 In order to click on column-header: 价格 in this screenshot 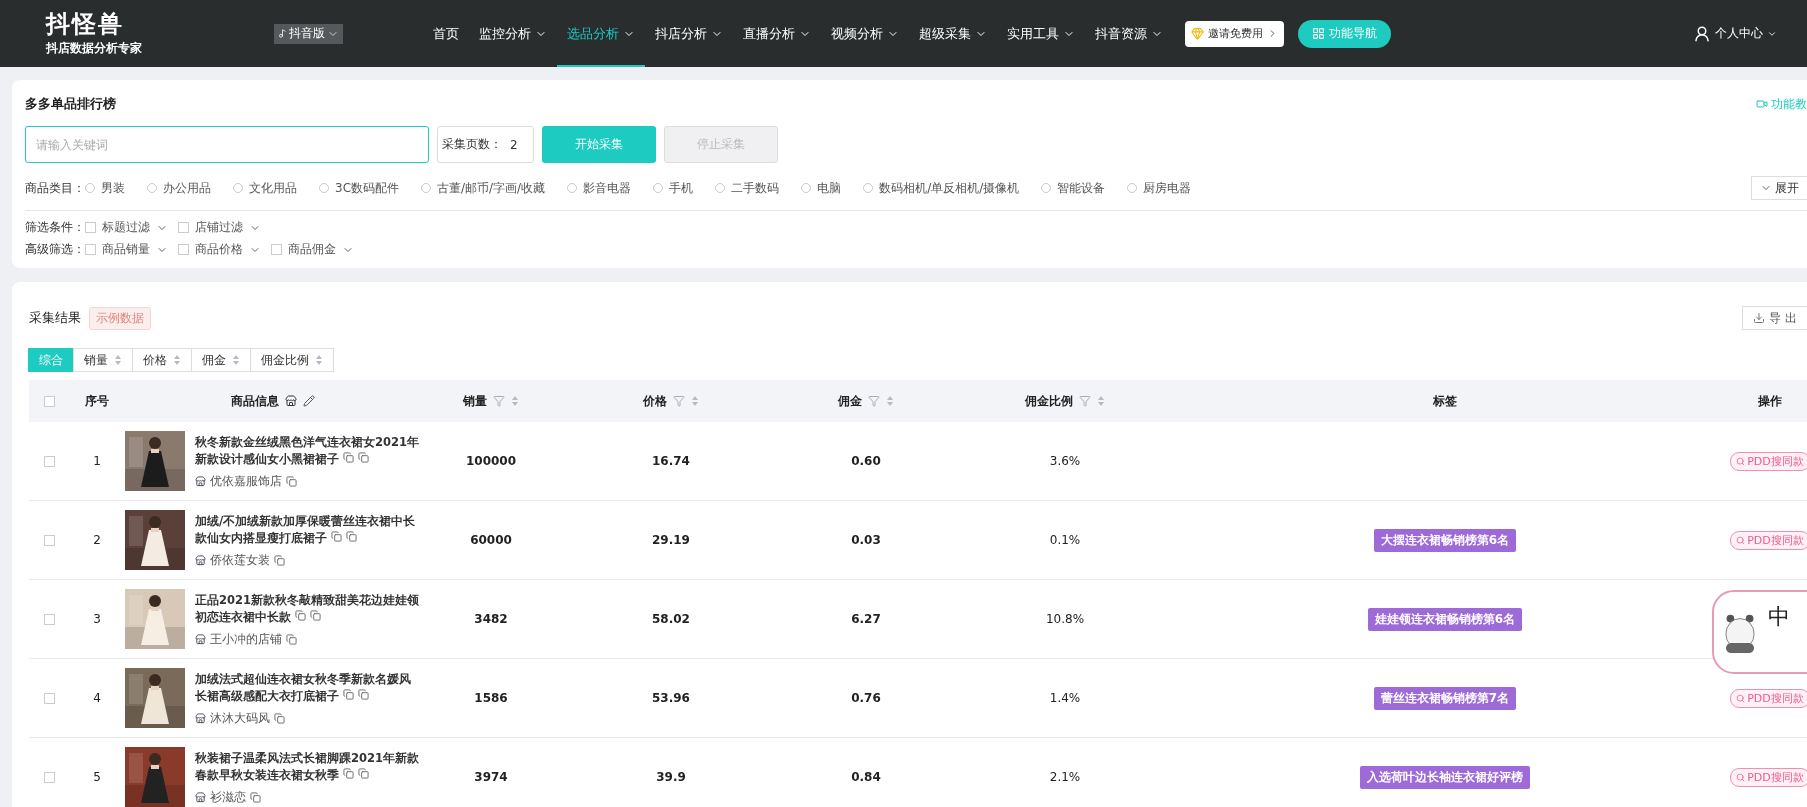, I will do `click(655, 401)`.